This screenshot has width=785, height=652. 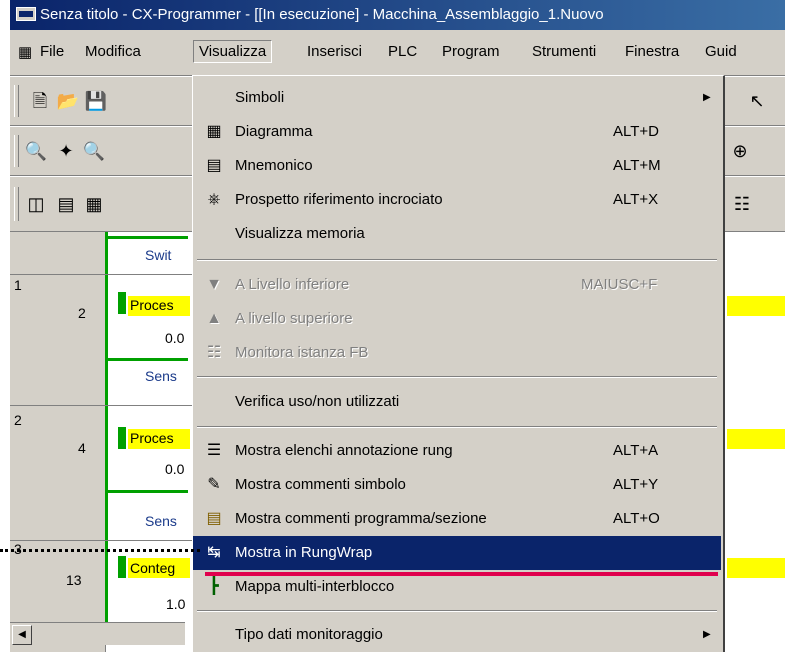 I want to click on rung-step-number: 4, so click(x=82, y=448).